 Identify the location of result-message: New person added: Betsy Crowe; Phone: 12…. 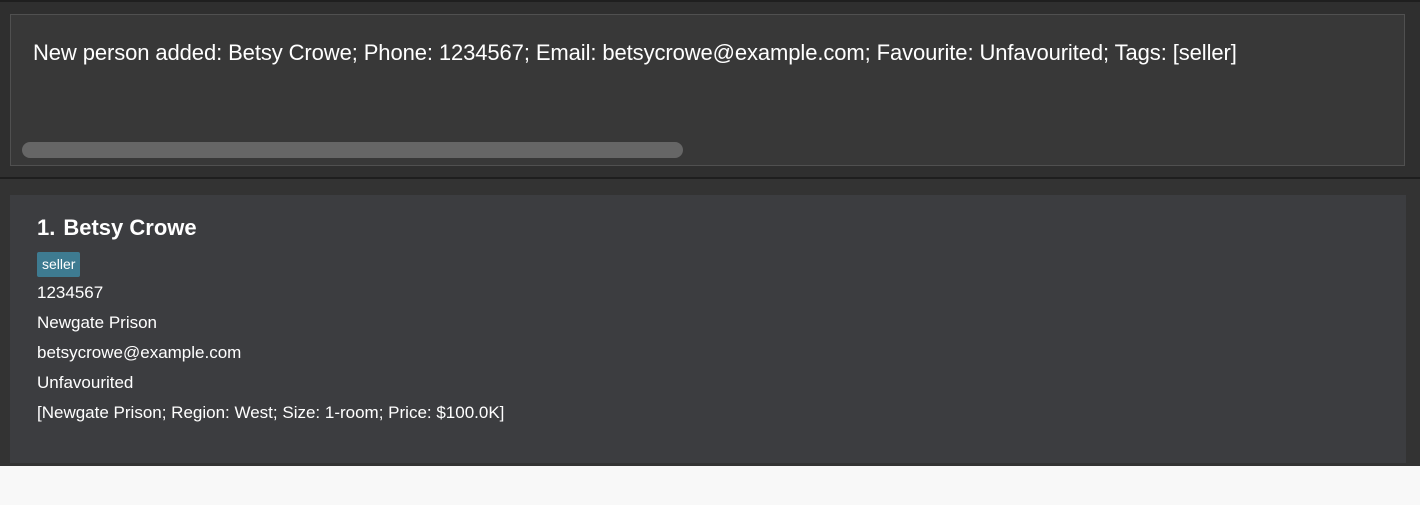
(635, 52).